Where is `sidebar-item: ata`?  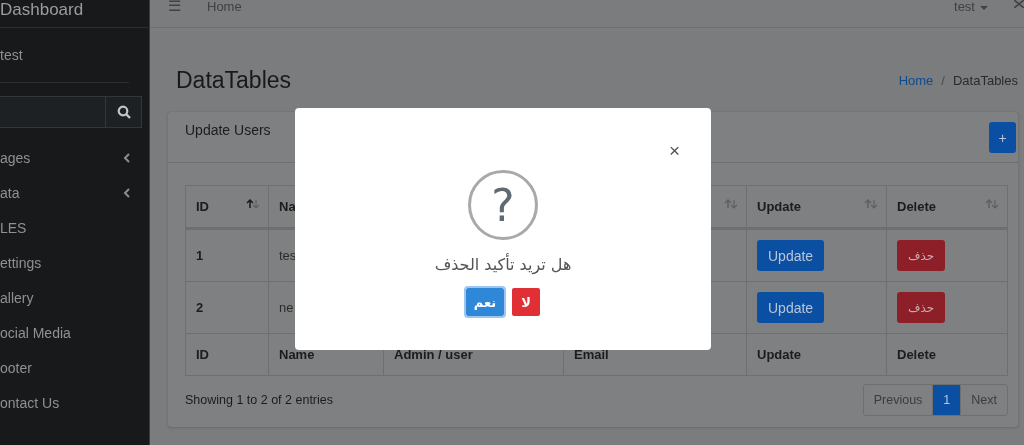 sidebar-item: ata is located at coordinates (10, 192).